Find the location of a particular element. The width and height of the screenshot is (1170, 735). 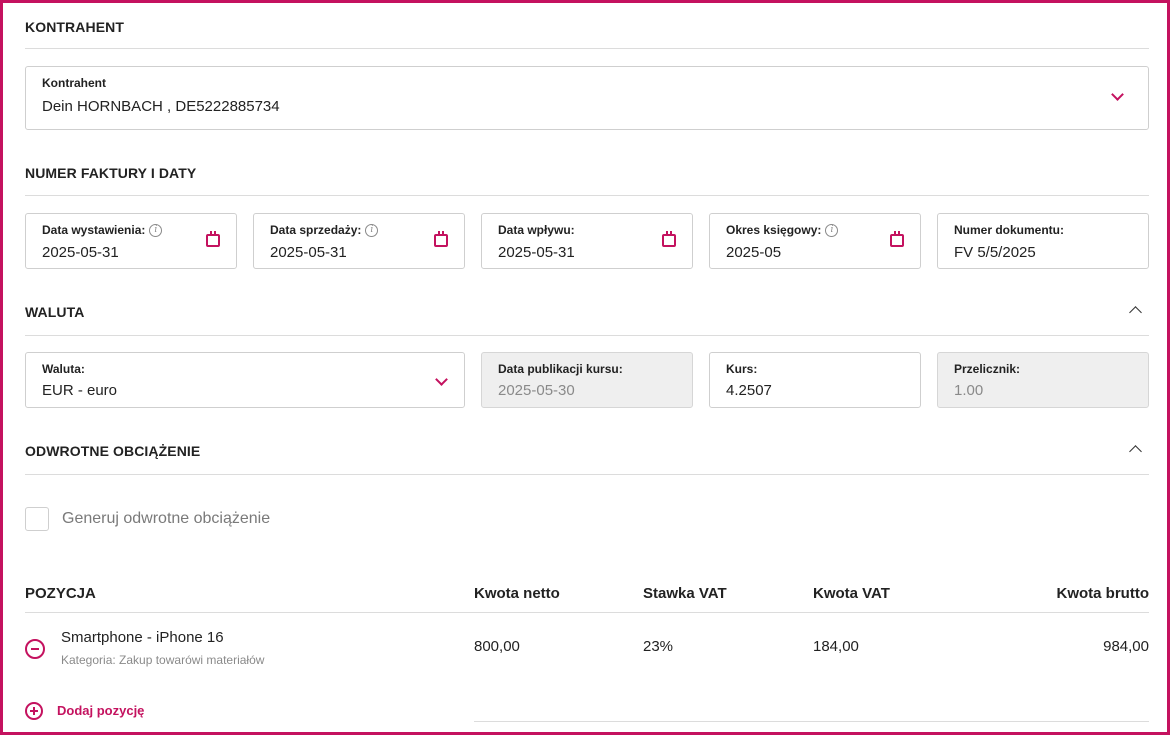

dates-section-title: NUMER FAKTURY I DATY is located at coordinates (111, 173).